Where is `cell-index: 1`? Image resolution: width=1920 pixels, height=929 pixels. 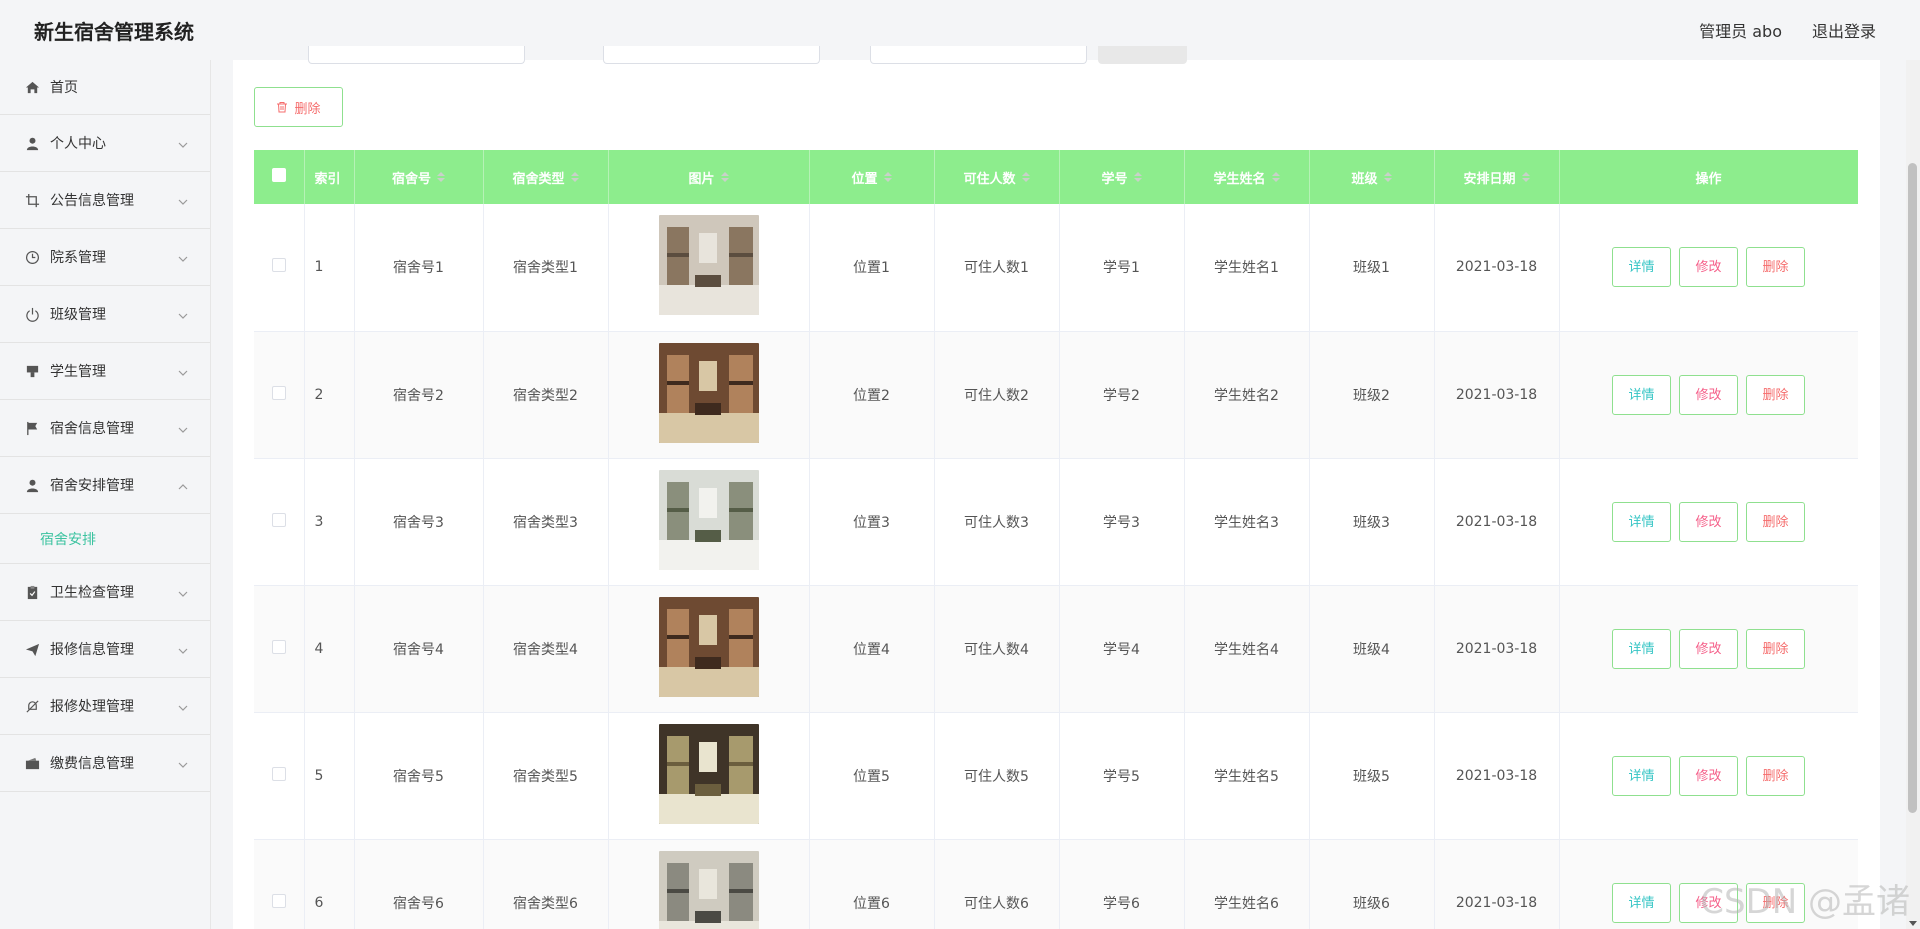 cell-index: 1 is located at coordinates (329, 267).